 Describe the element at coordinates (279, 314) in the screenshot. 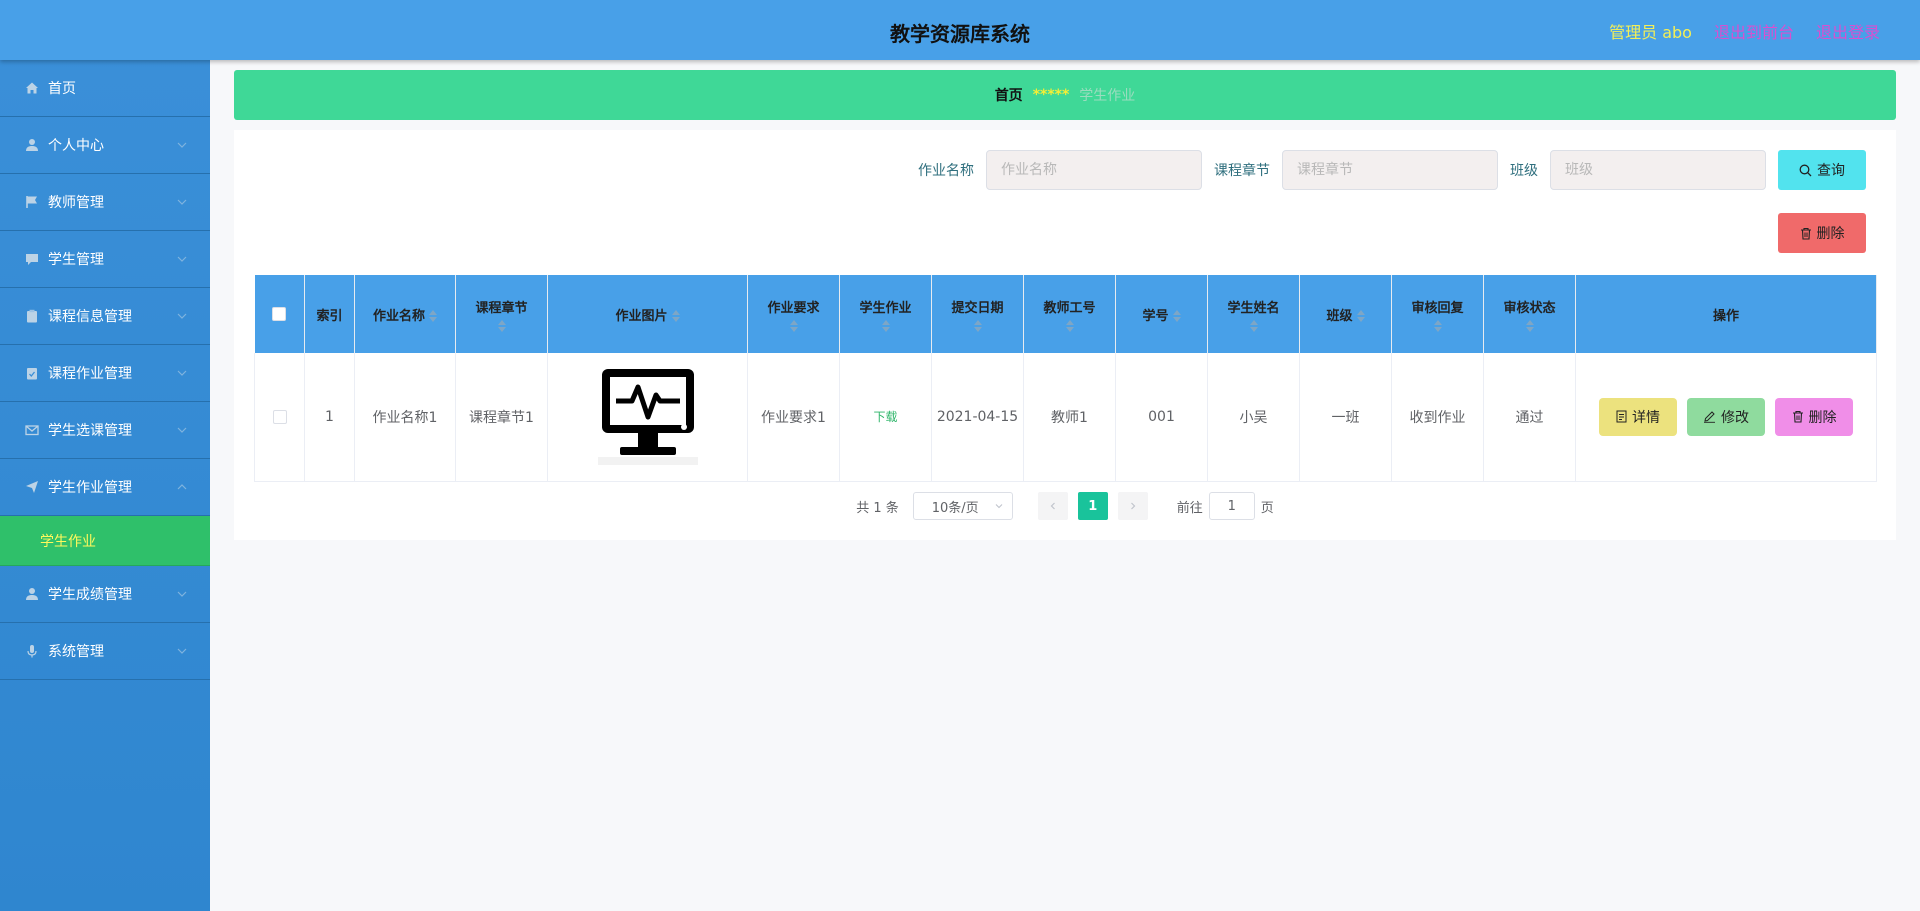

I see `select-all-checkbox` at that location.